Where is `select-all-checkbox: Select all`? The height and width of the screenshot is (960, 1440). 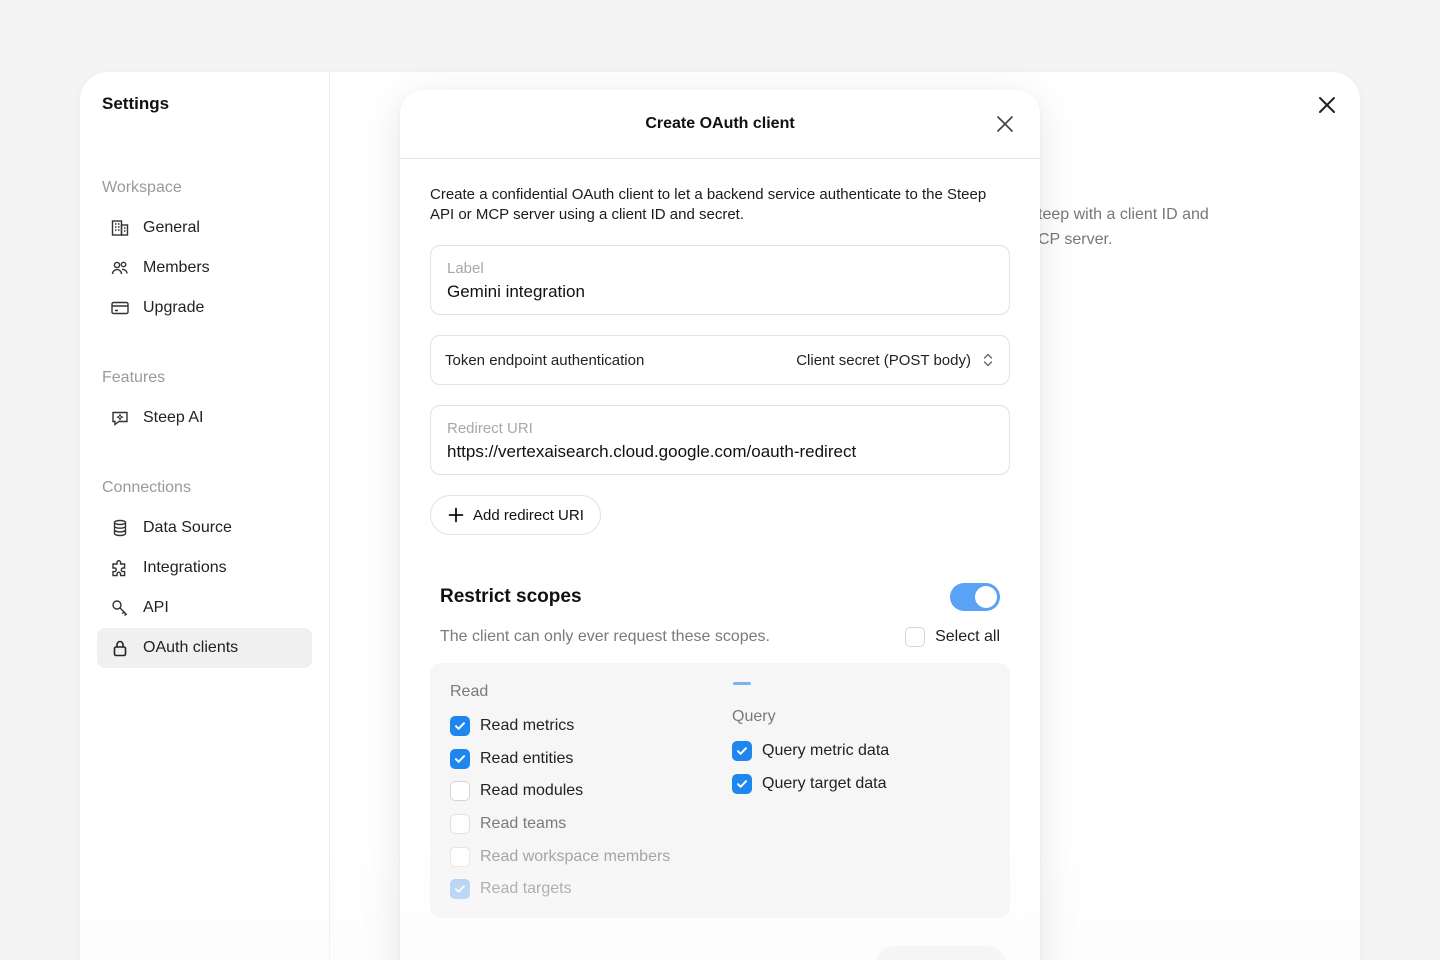
select-all-checkbox: Select all is located at coordinates (952, 637).